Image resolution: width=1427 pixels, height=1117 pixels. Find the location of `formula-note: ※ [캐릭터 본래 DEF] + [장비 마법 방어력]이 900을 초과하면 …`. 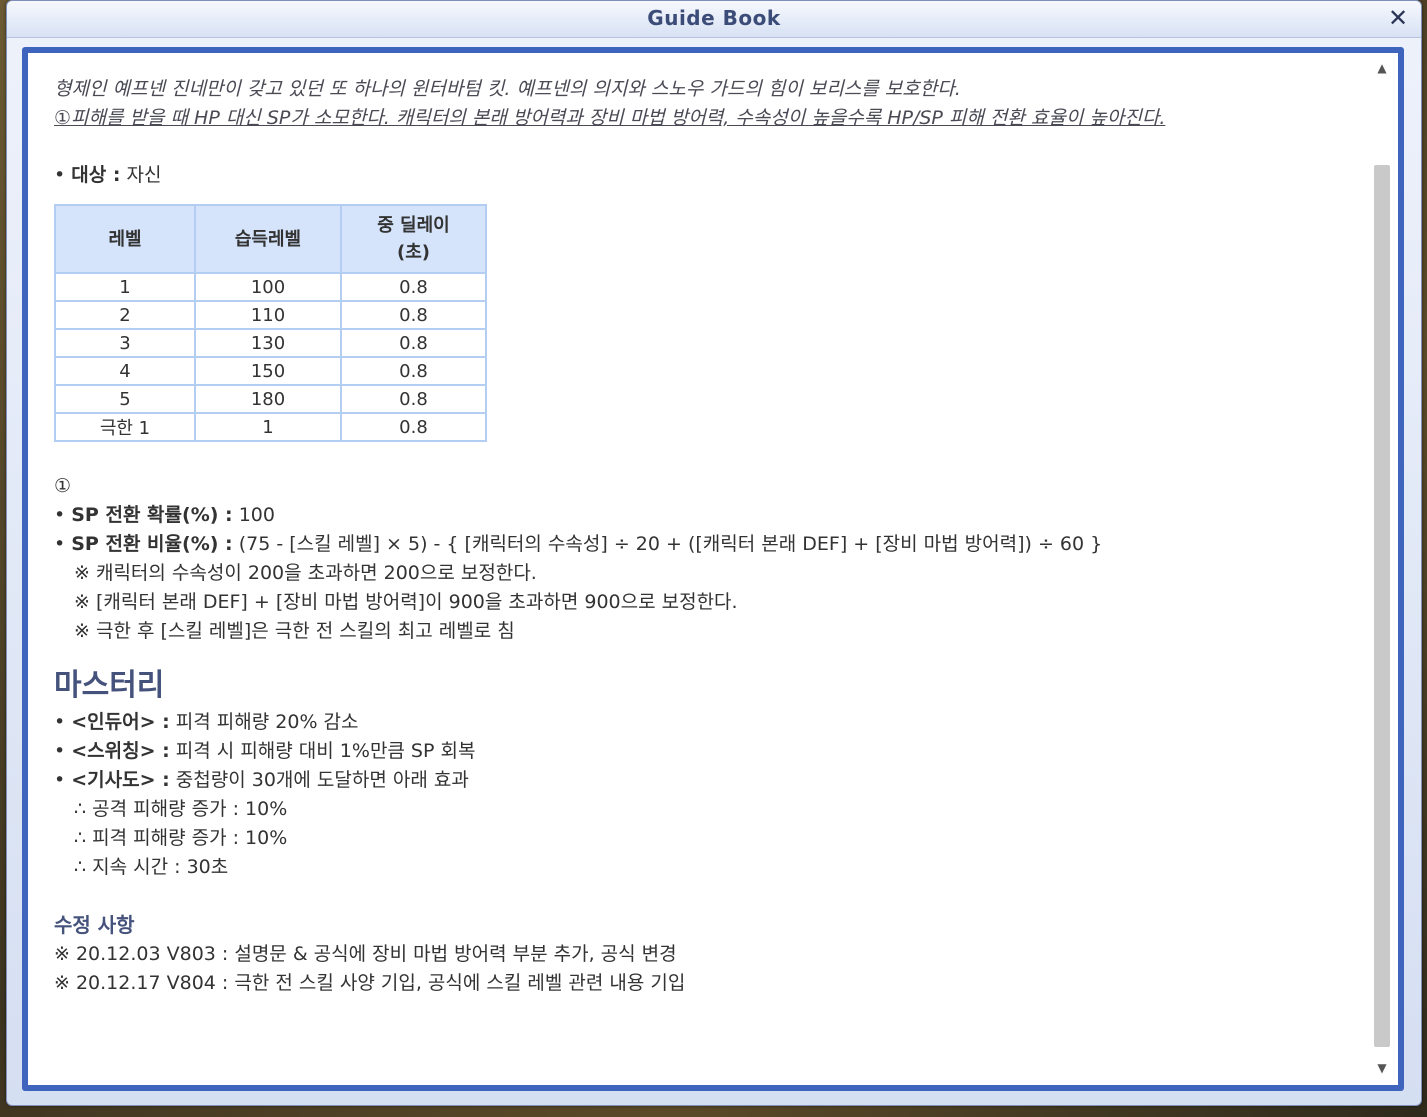

formula-note: ※ [캐릭터 본래 DEF] + [장비 마법 방어력]이 900을 초과하면 … is located at coordinates (406, 602).